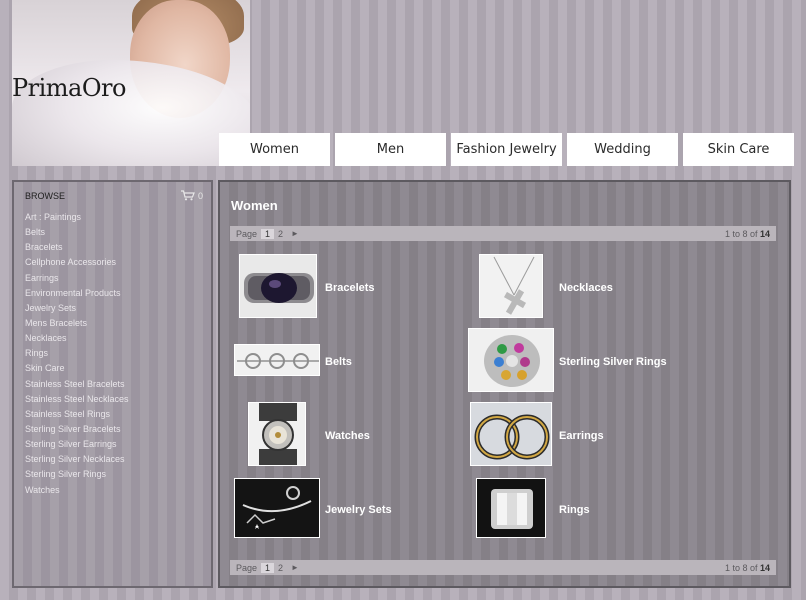 This screenshot has height=600, width=806. Describe the element at coordinates (77, 232) in the screenshot. I see `category-link: Belts` at that location.